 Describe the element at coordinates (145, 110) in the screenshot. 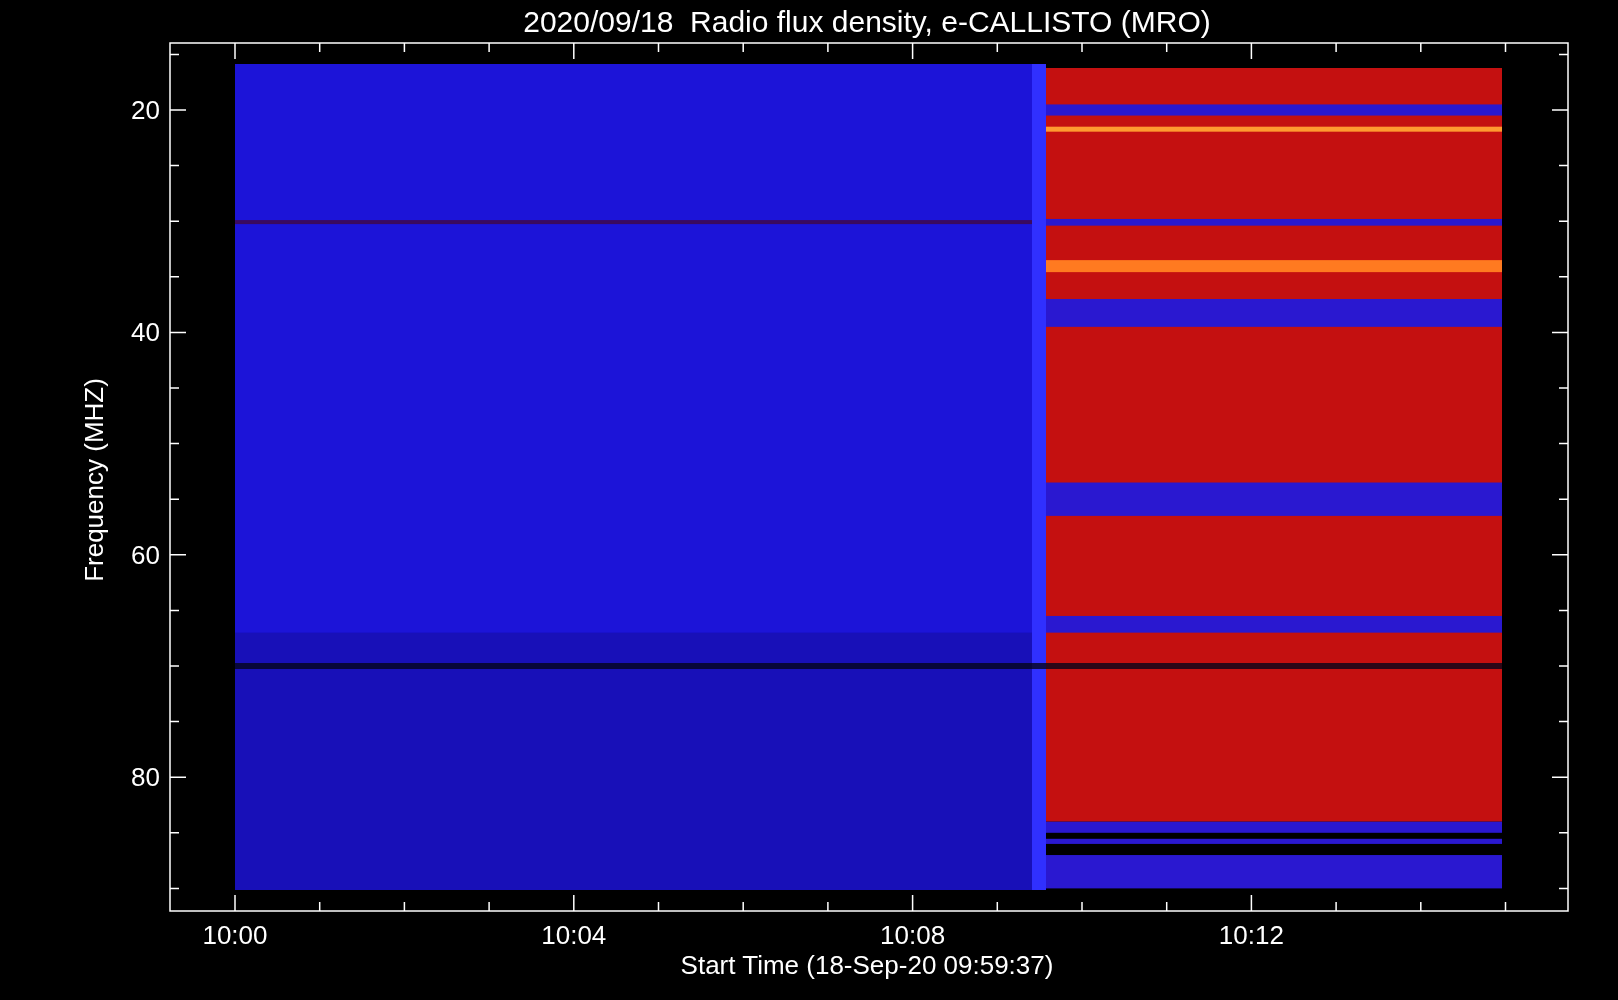

I see `y-tick-label: 20` at that location.